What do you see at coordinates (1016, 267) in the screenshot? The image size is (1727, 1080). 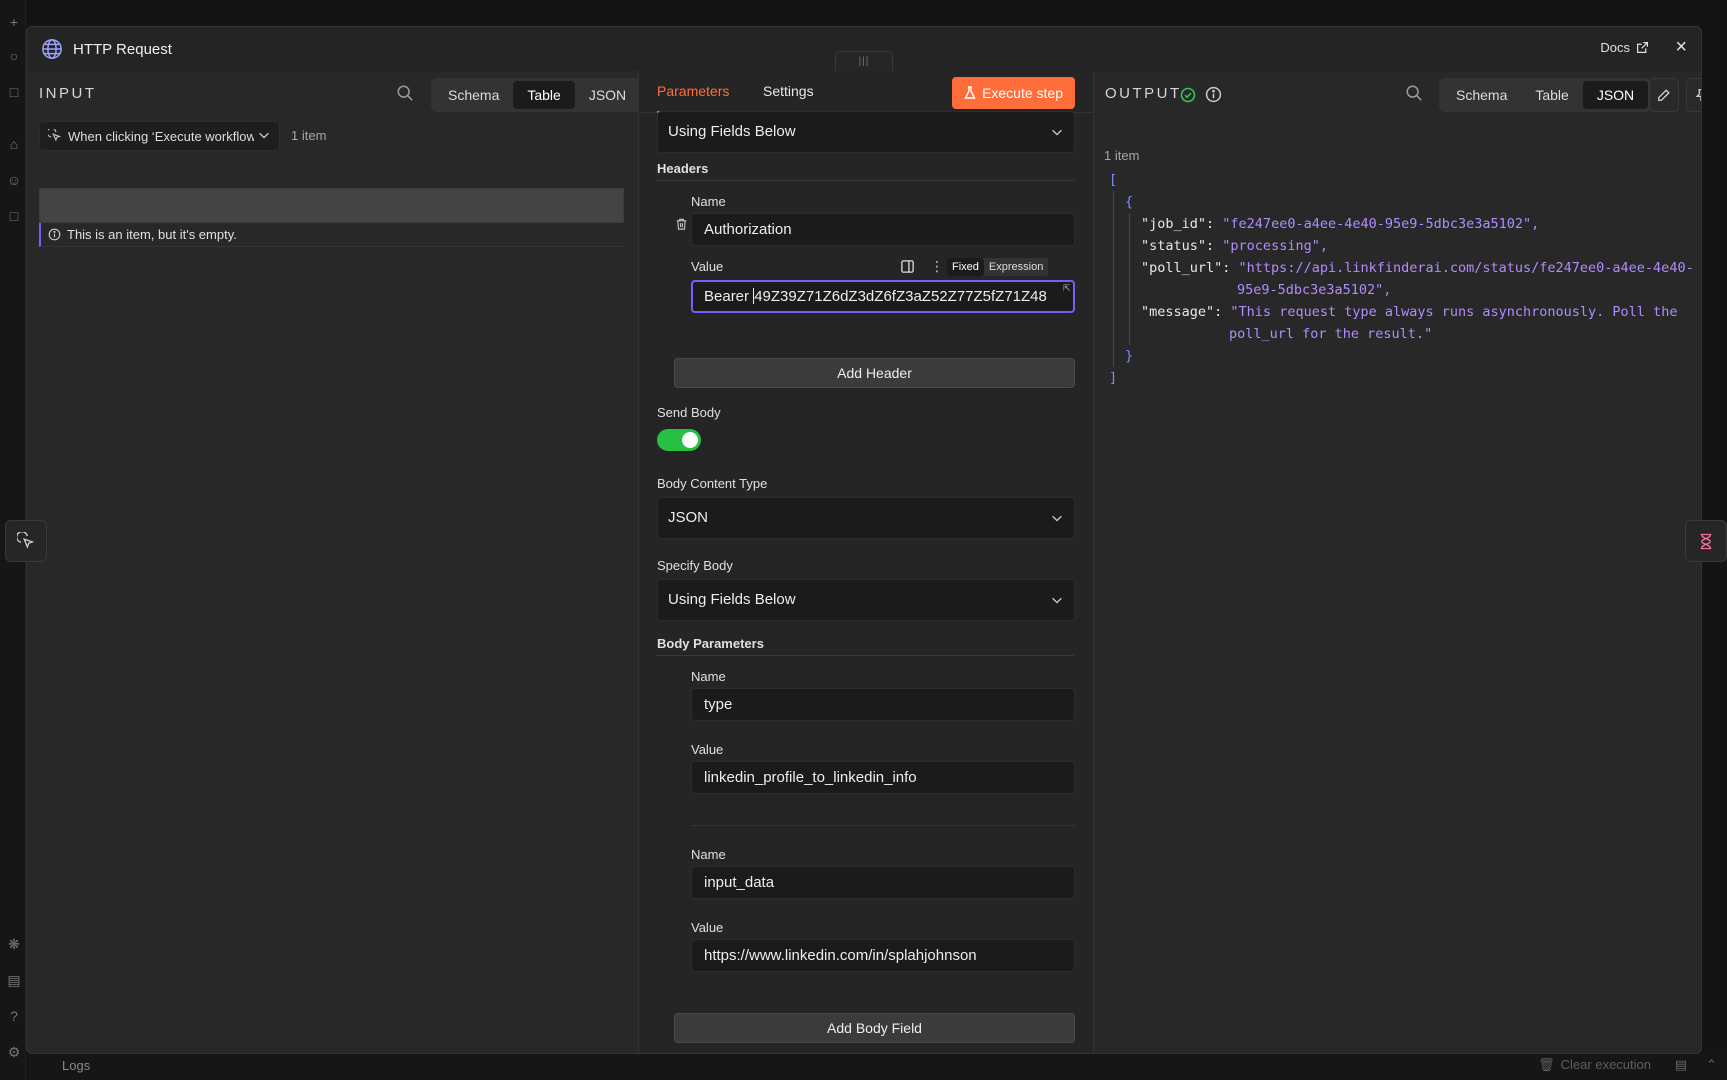 I see `mode-expression: Expression` at bounding box center [1016, 267].